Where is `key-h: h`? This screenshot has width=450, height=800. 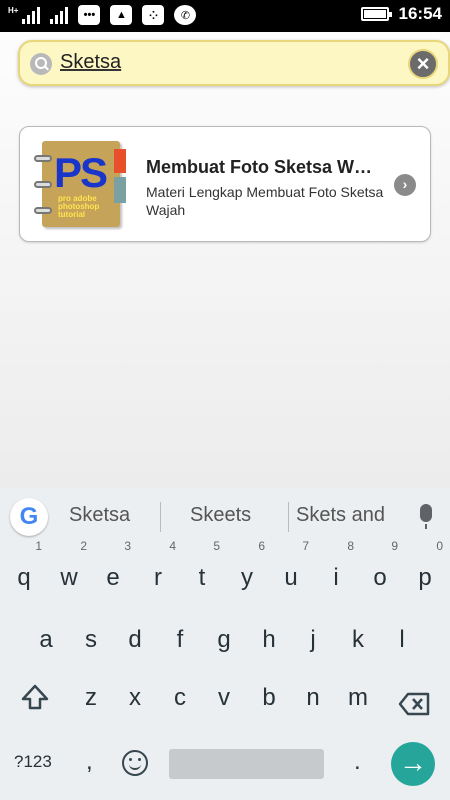 key-h: h is located at coordinates (269, 639).